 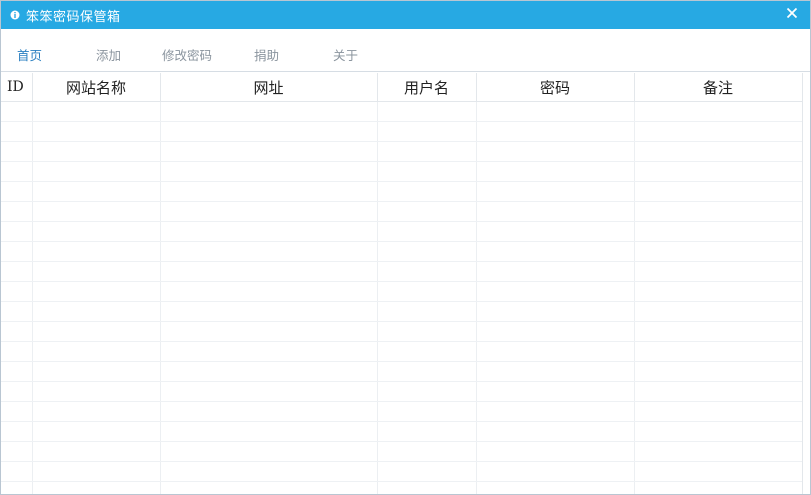 I want to click on menu-item-home: 首页, so click(x=29, y=54).